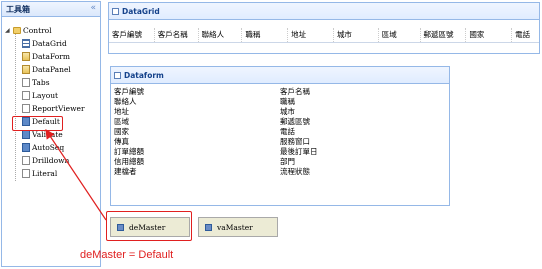 This screenshot has height=269, width=542. I want to click on field-label: 流程狀態, so click(295, 171).